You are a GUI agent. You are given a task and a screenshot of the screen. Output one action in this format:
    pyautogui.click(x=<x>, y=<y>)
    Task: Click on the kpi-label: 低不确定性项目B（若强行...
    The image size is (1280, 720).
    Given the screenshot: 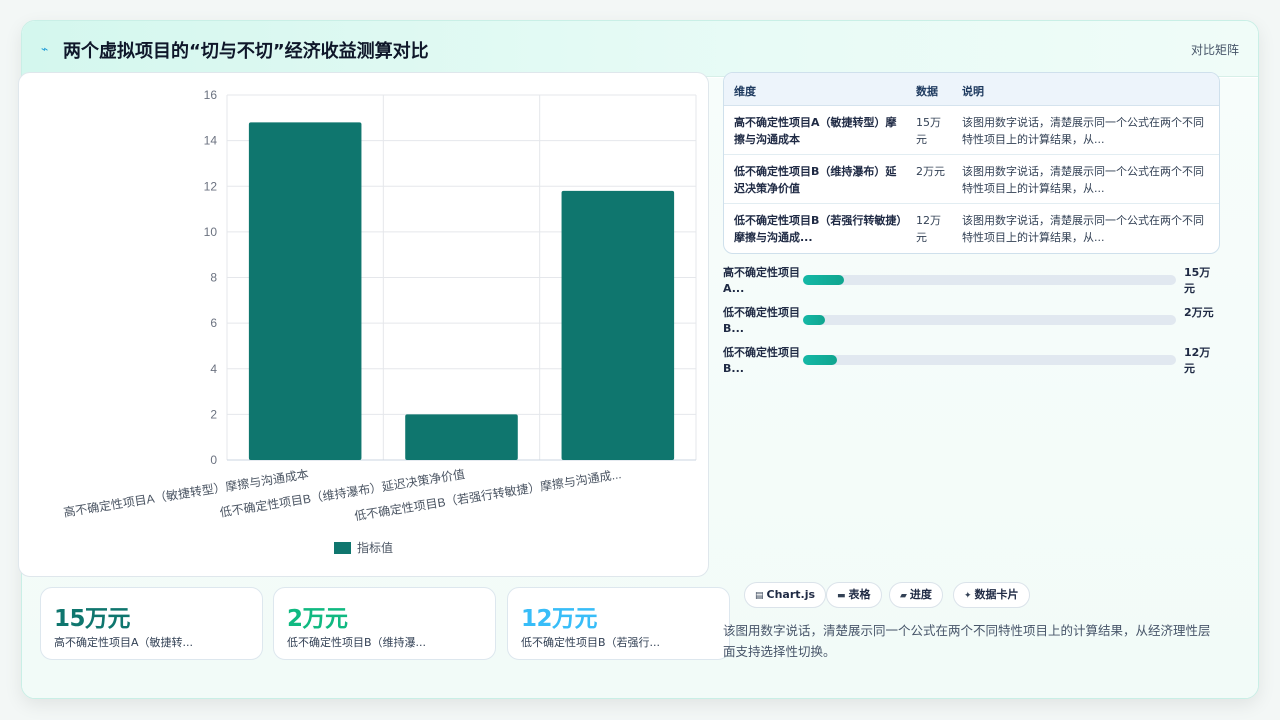 What is the action you would take?
    pyautogui.click(x=591, y=642)
    